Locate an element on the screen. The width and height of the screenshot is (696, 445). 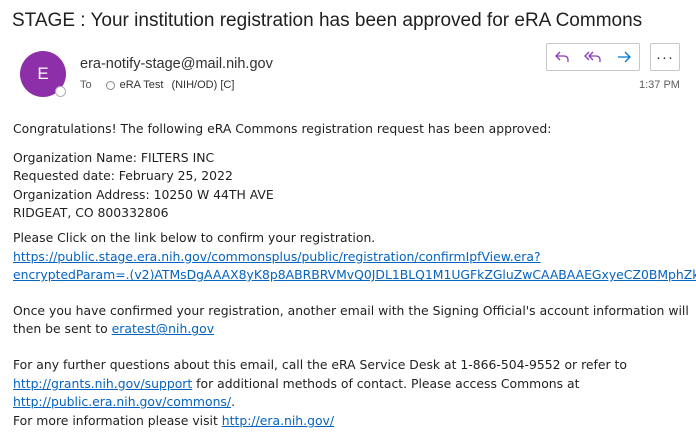
org-address: Organization Address: 10250 W 44TH AVE is located at coordinates (143, 194).